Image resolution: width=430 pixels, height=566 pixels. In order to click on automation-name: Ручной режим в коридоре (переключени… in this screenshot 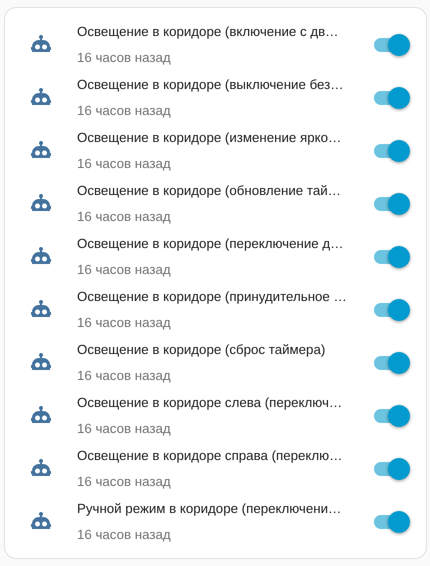, I will do `click(209, 508)`.